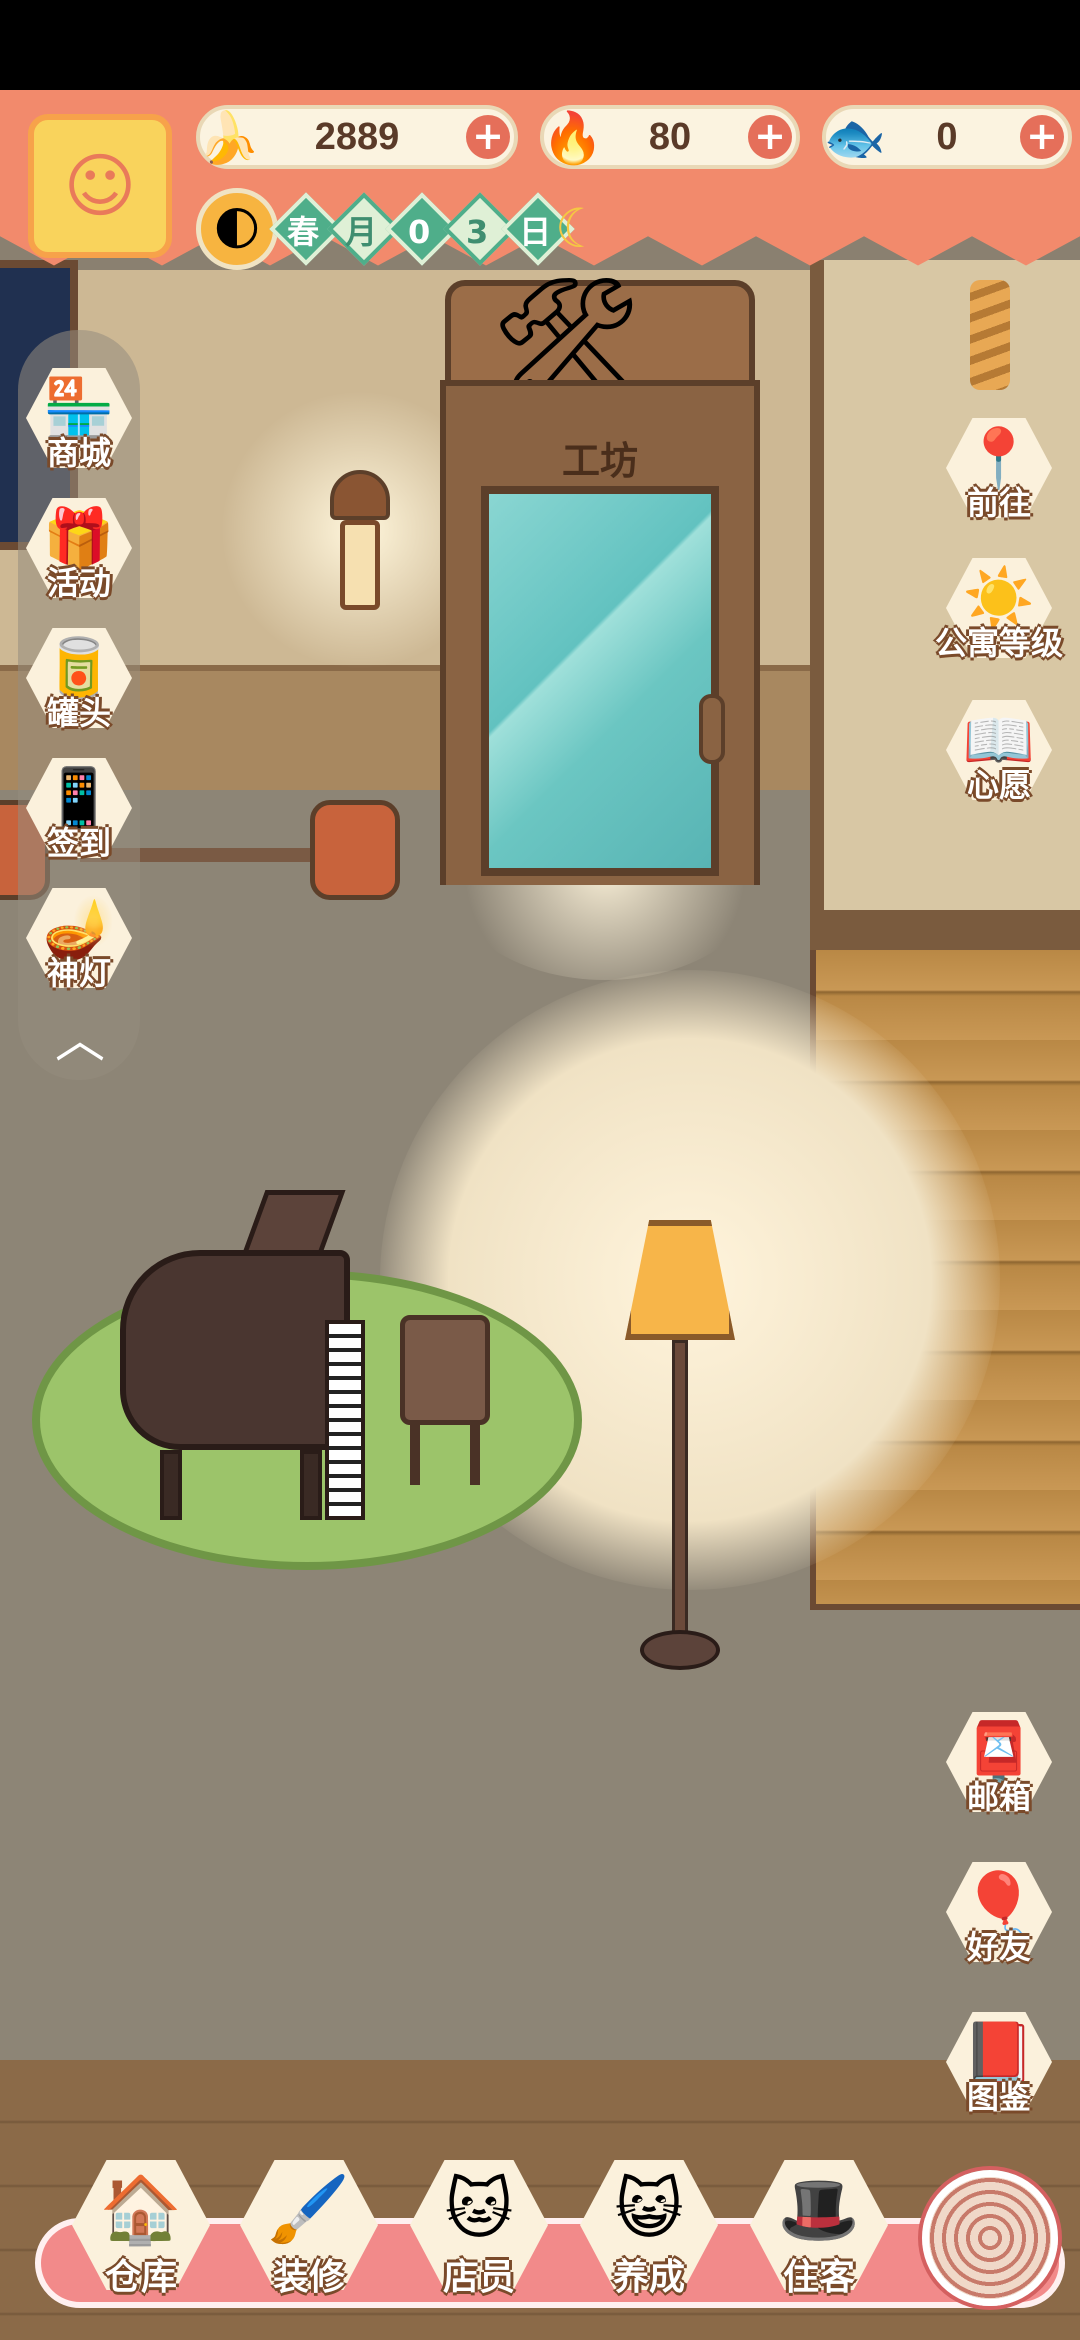 The image size is (1080, 2340). I want to click on chair, so click(445, 1400).